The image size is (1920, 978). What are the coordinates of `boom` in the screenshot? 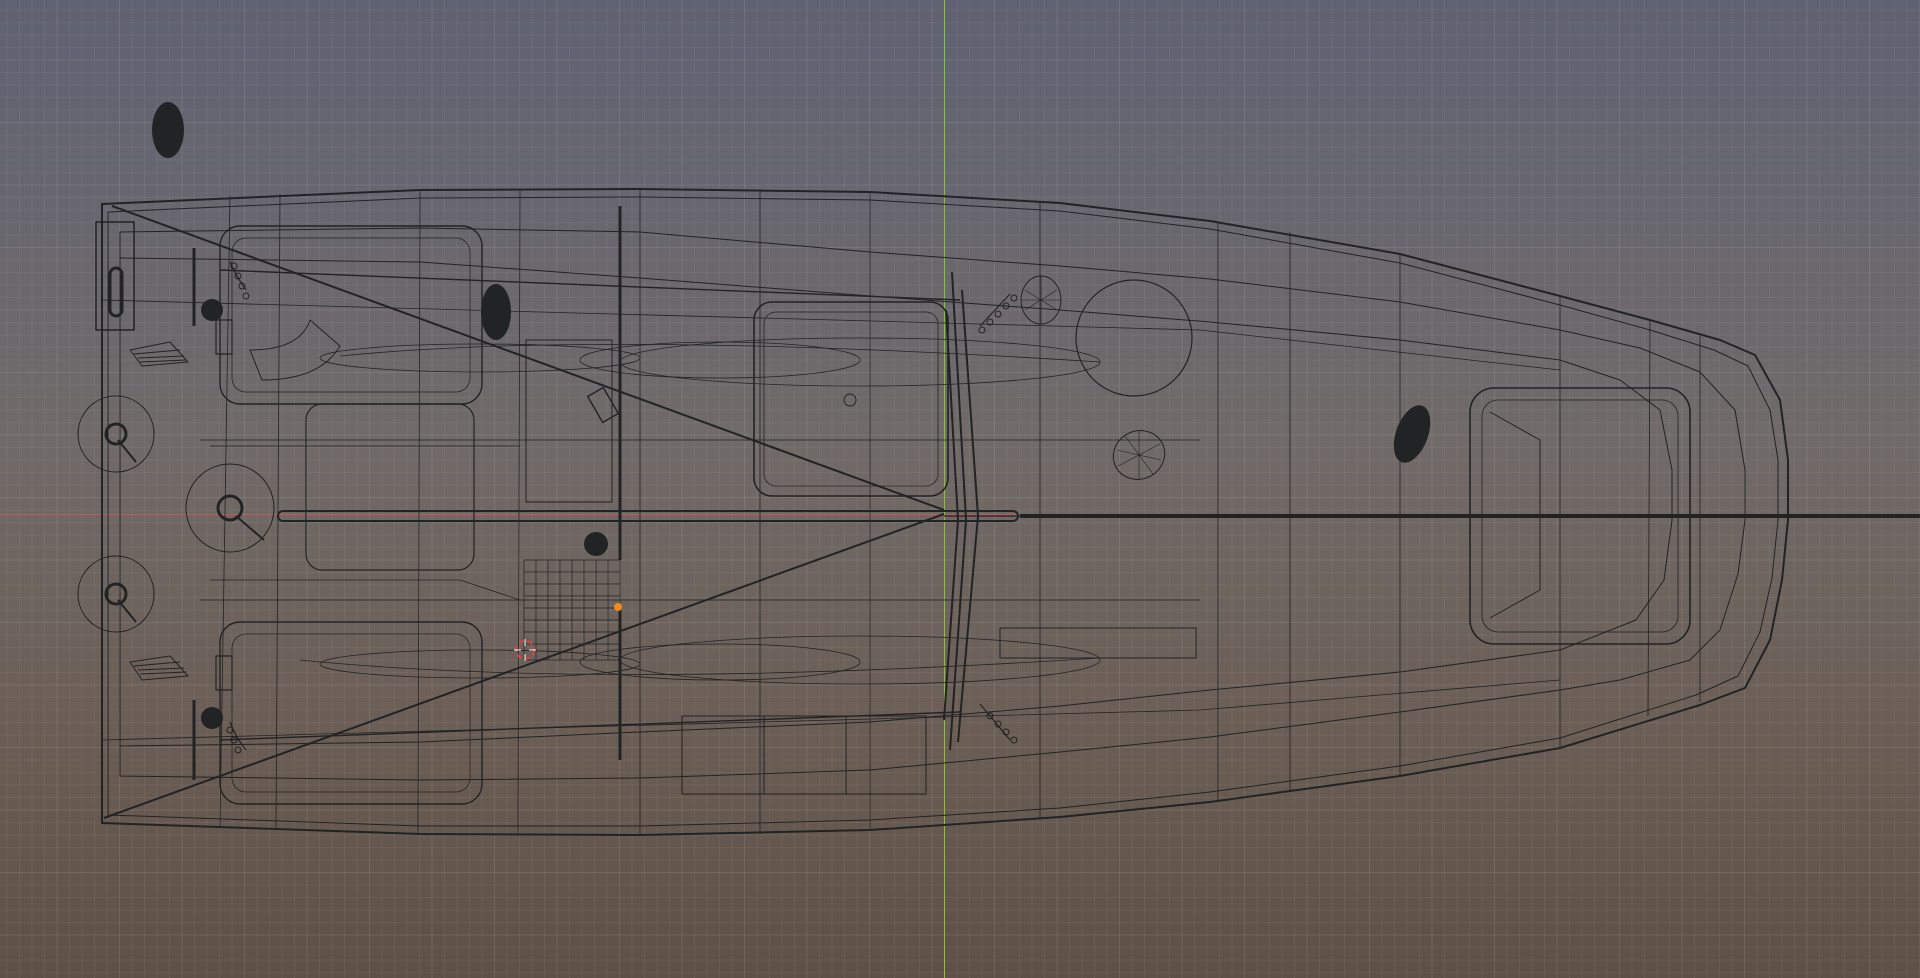 It's located at (648, 516).